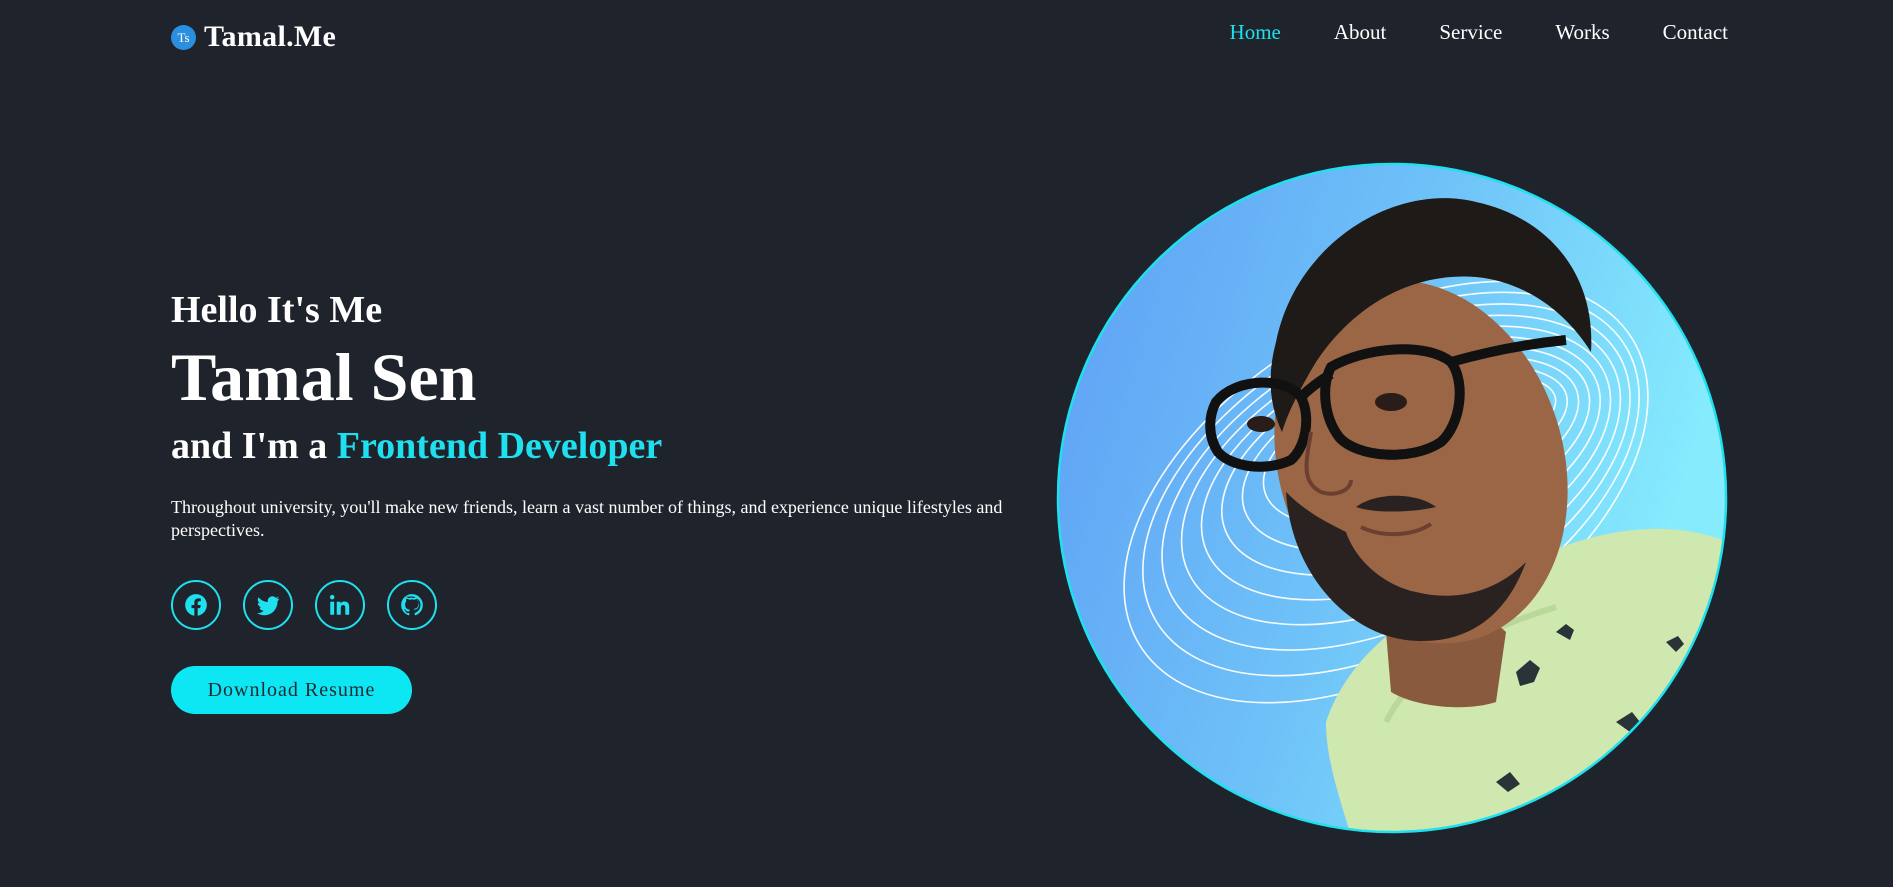 Image resolution: width=1893 pixels, height=887 pixels. I want to click on main-nav: Home About Service Works Contact, so click(1479, 32).